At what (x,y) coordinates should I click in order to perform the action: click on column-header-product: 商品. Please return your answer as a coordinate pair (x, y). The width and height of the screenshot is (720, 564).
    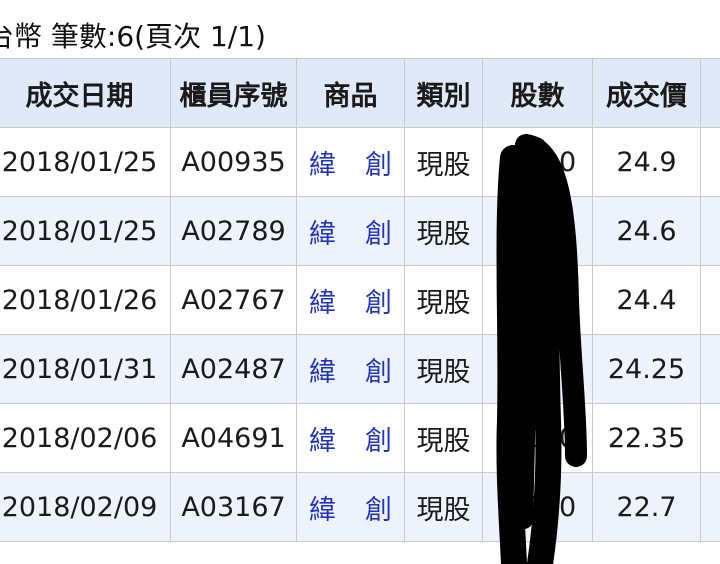
    Looking at the image, I should click on (350, 93).